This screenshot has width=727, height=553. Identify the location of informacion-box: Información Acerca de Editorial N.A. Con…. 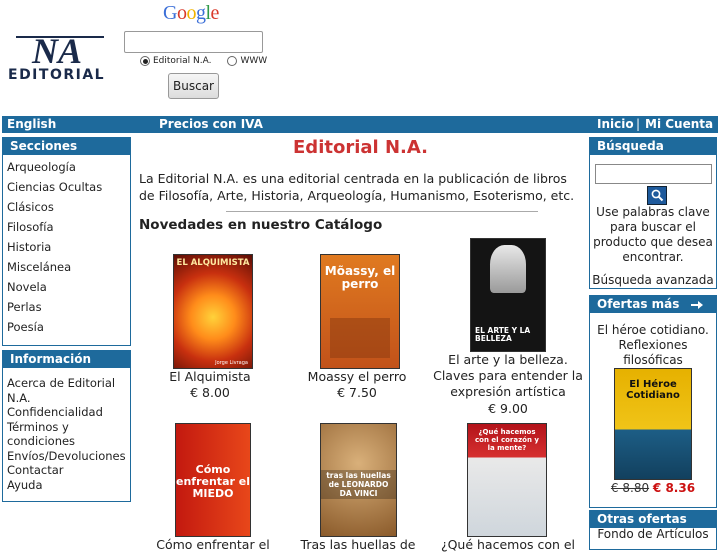
(66, 426).